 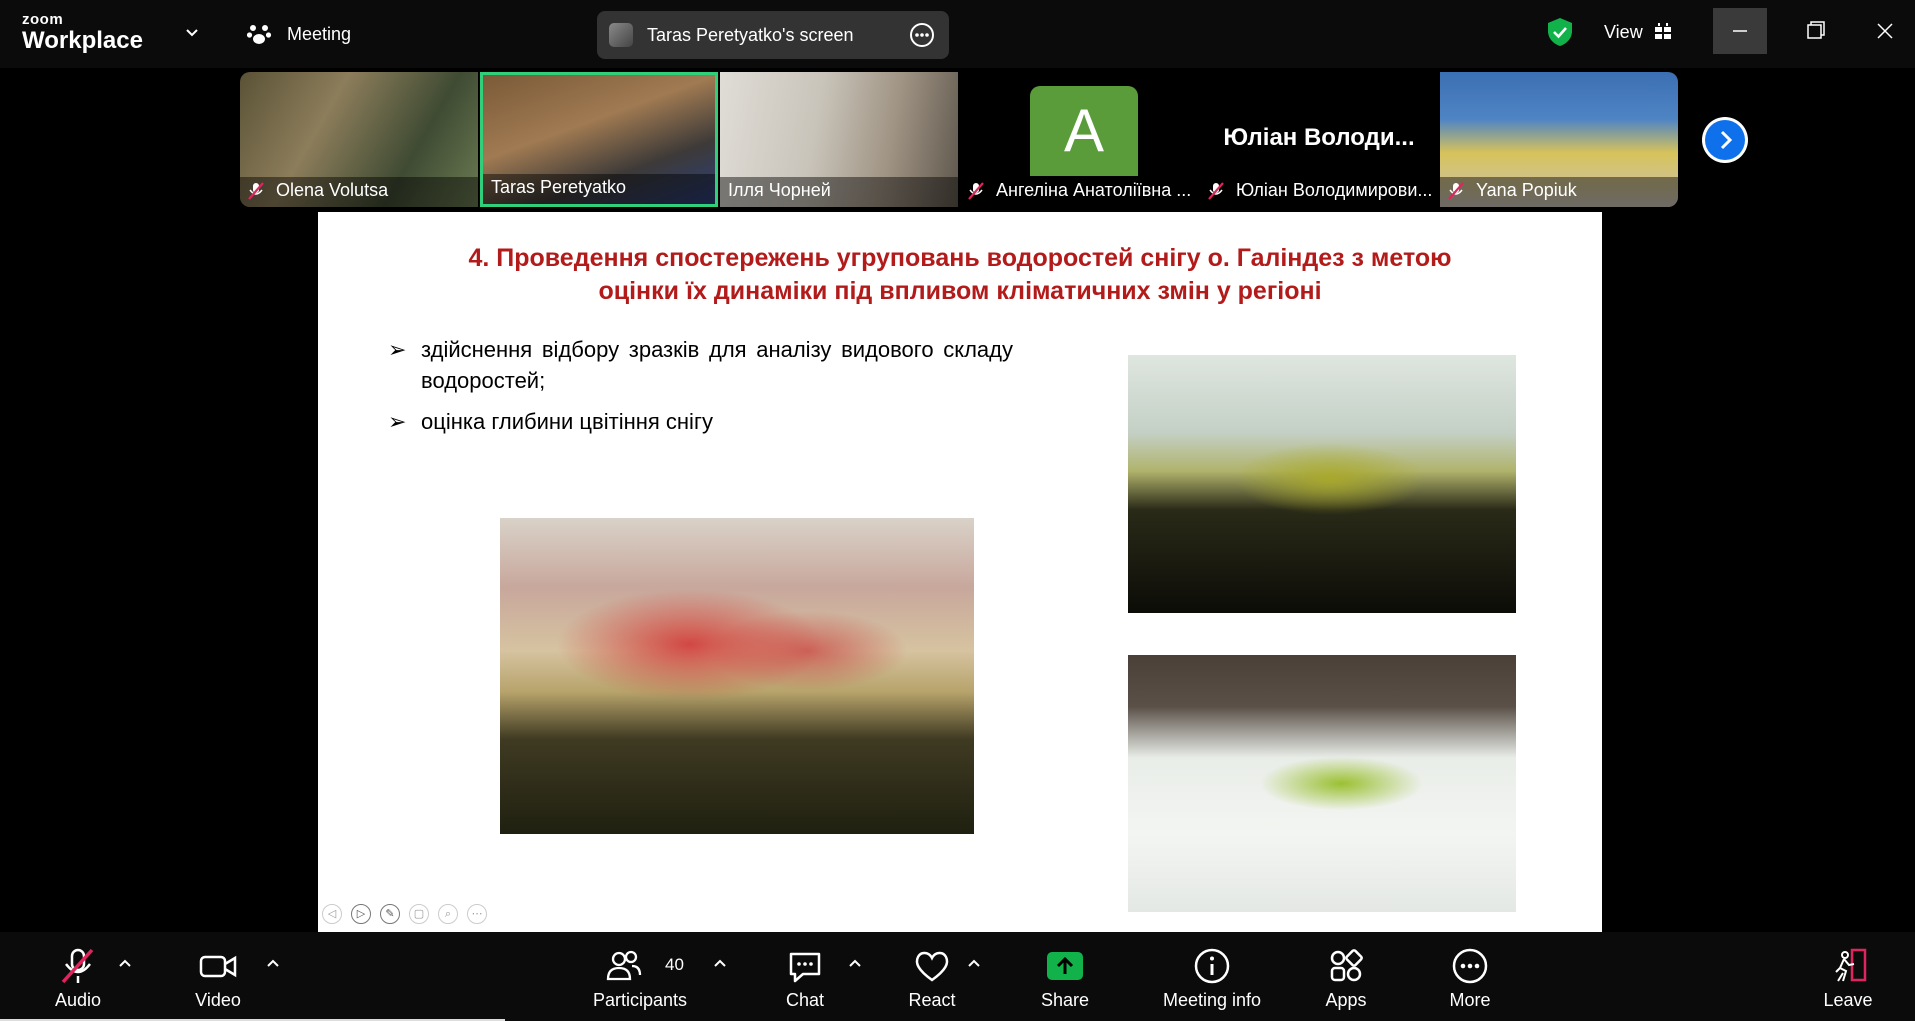 What do you see at coordinates (839, 139) in the screenshot?
I see `participant-tile: Ілля Чорней` at bounding box center [839, 139].